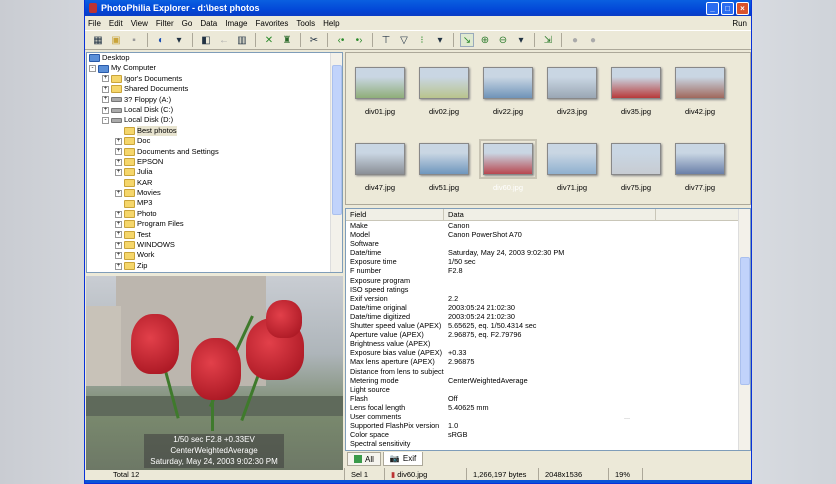 The height and width of the screenshot is (484, 836). Describe the element at coordinates (395, 214) in the screenshot. I see `column-header-field: Field` at that location.